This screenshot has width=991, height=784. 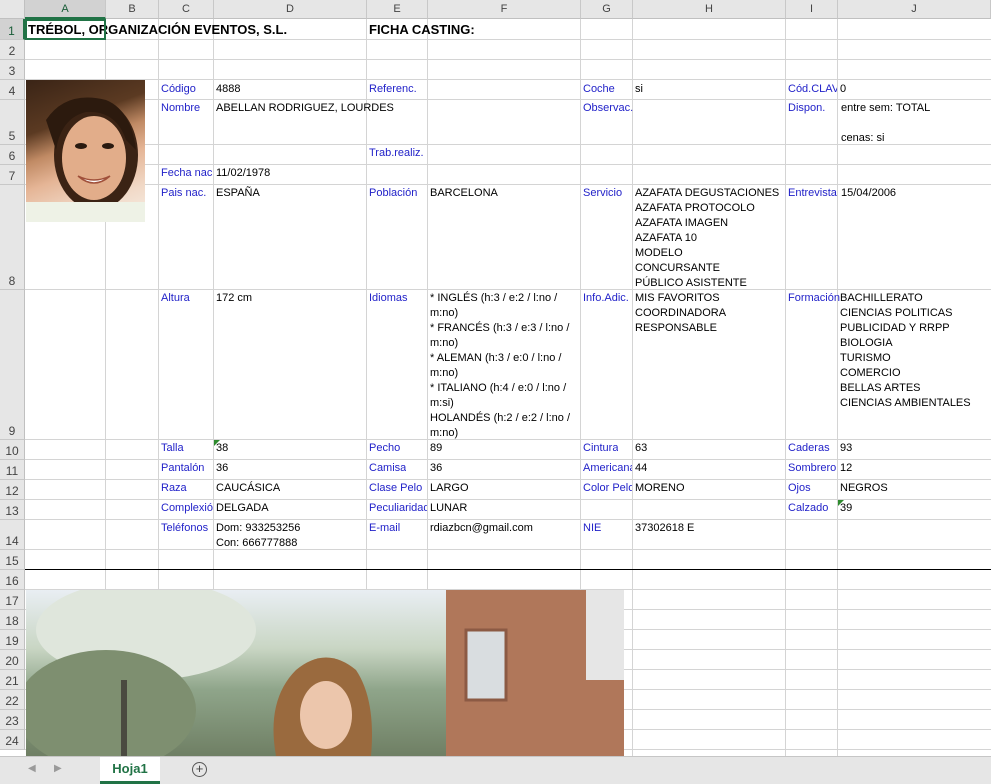 What do you see at coordinates (12, 365) in the screenshot?
I see `row-header-9: 9` at bounding box center [12, 365].